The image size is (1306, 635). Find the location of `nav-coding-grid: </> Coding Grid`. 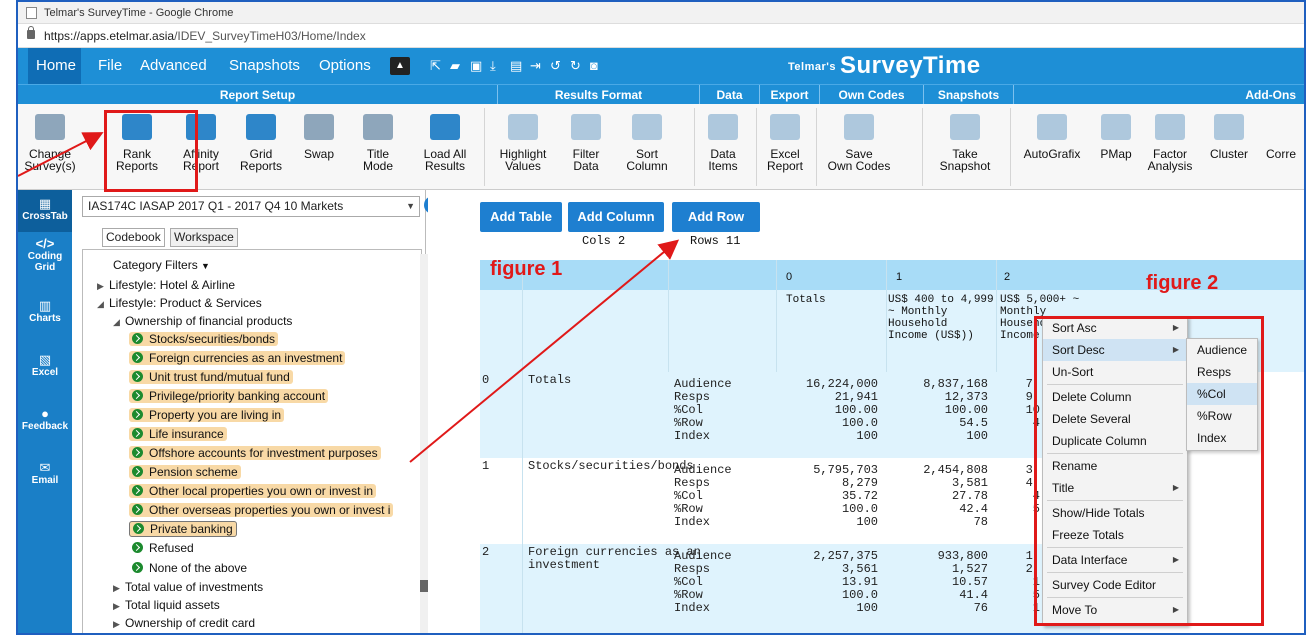

nav-coding-grid: </> Coding Grid is located at coordinates (45, 259).